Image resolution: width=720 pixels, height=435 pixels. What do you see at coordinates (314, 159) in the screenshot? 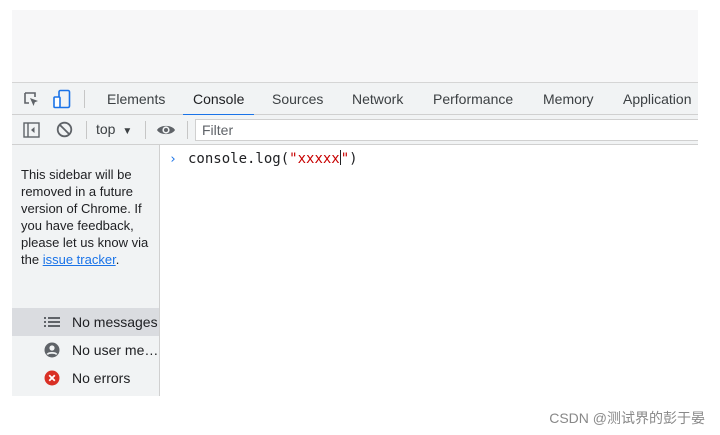
I see `code-string: "xxxxx` at bounding box center [314, 159].